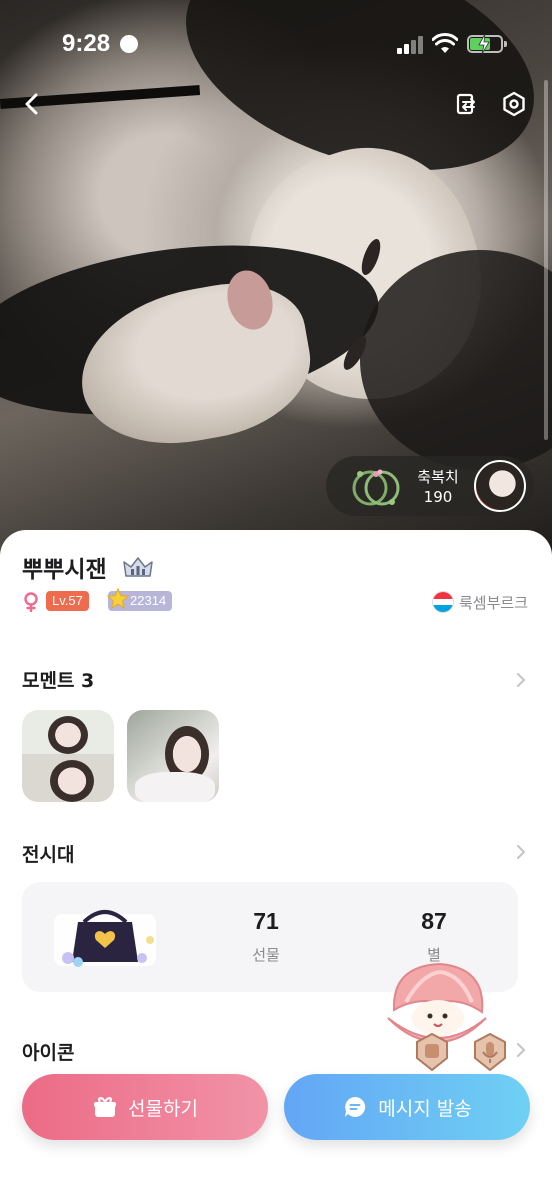 This screenshot has height=1200, width=552. What do you see at coordinates (118, 598) in the screenshot?
I see `star-icon` at bounding box center [118, 598].